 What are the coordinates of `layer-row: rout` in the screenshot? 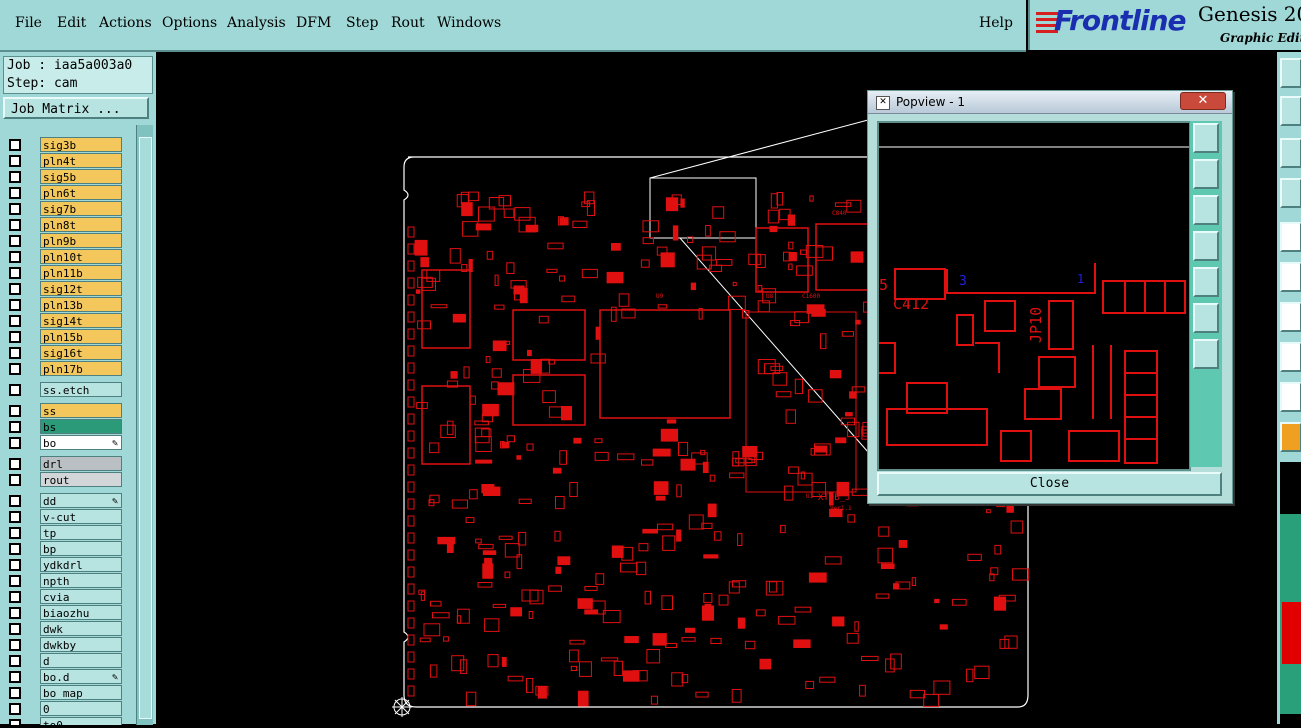 It's located at (64, 479).